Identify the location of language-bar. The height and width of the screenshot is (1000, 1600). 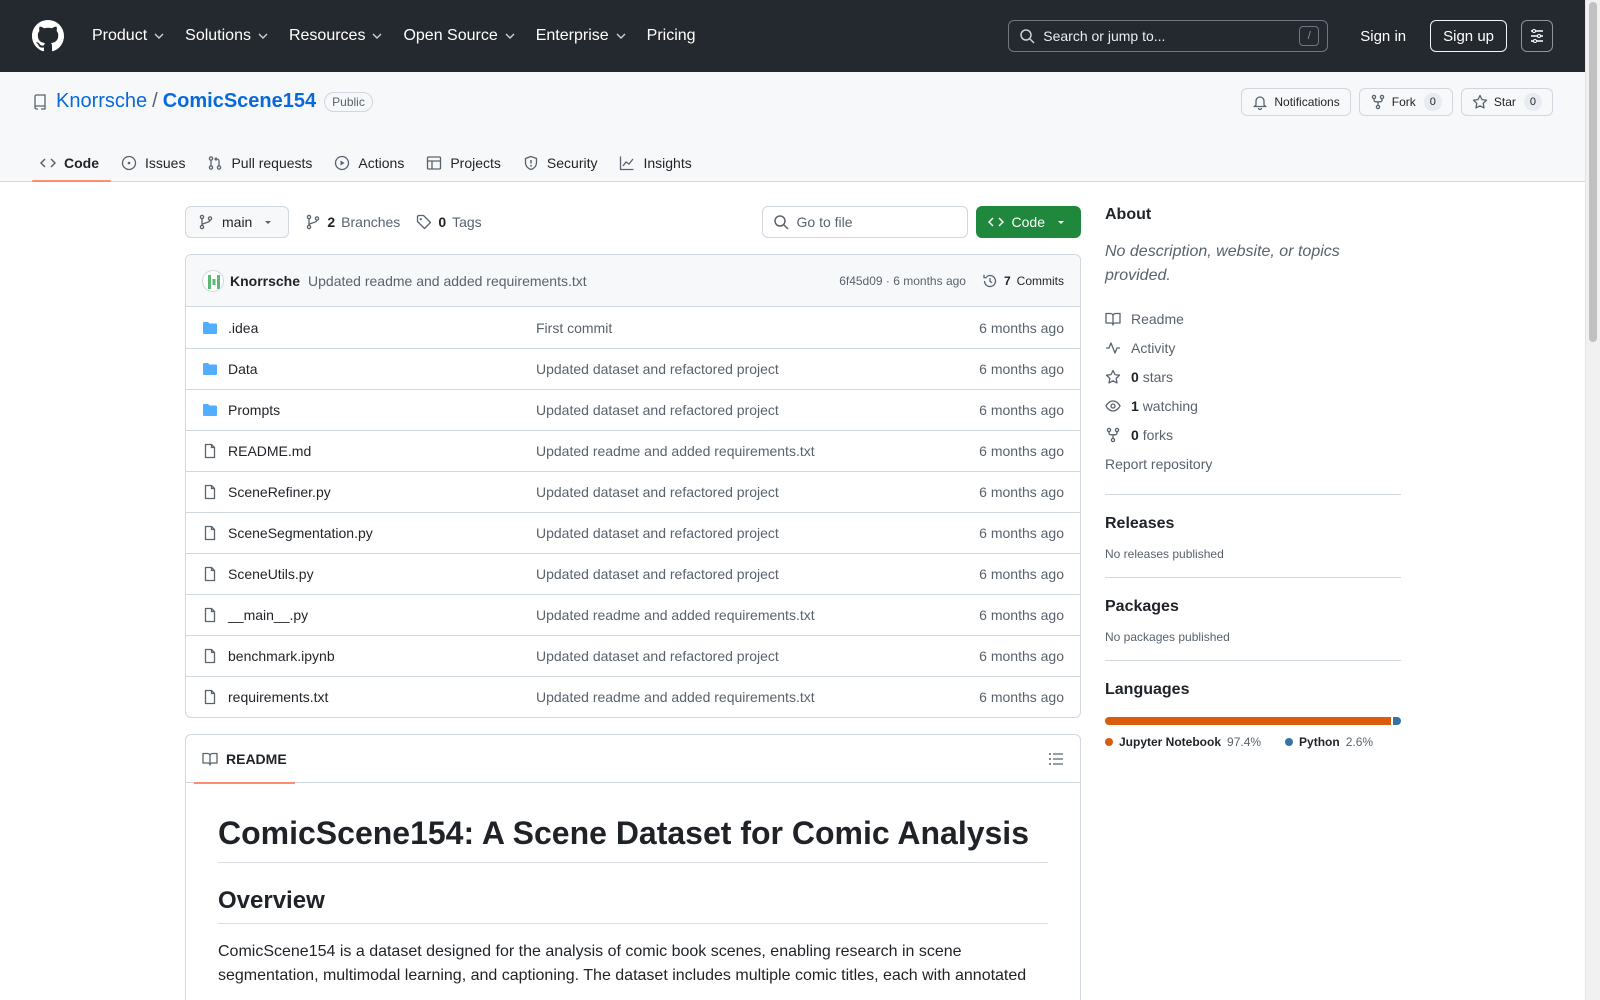
(1253, 721).